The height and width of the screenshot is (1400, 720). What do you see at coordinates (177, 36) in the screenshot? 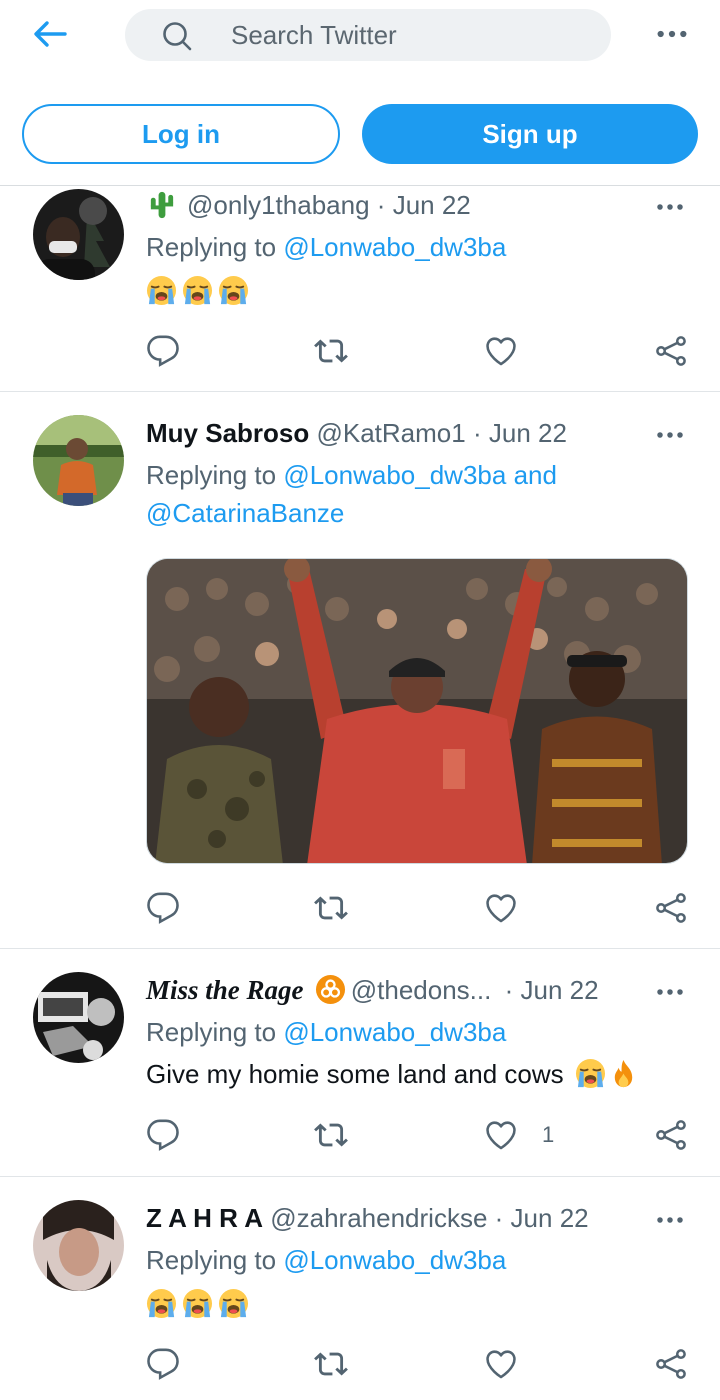
I see `search-icon` at bounding box center [177, 36].